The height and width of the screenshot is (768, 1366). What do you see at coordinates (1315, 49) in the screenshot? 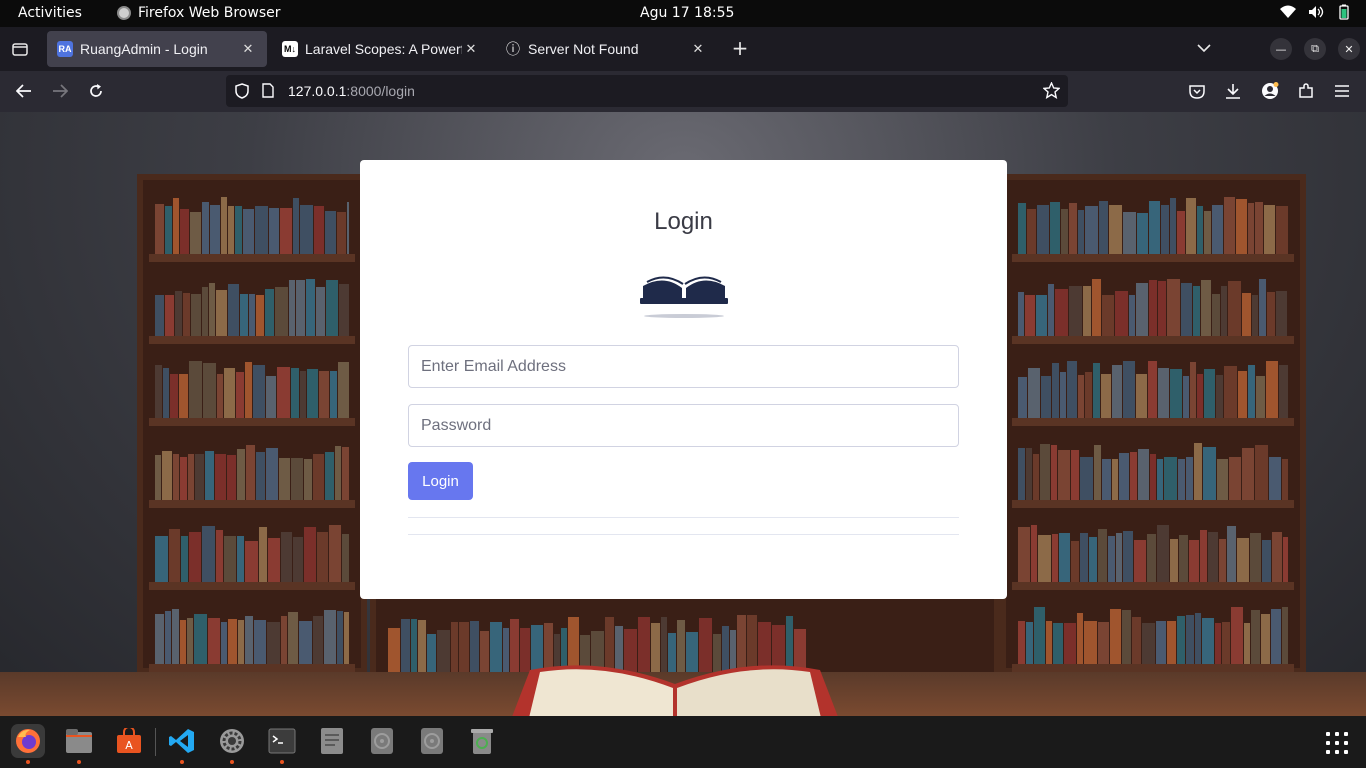
I see `maximize-button: ⧉` at bounding box center [1315, 49].